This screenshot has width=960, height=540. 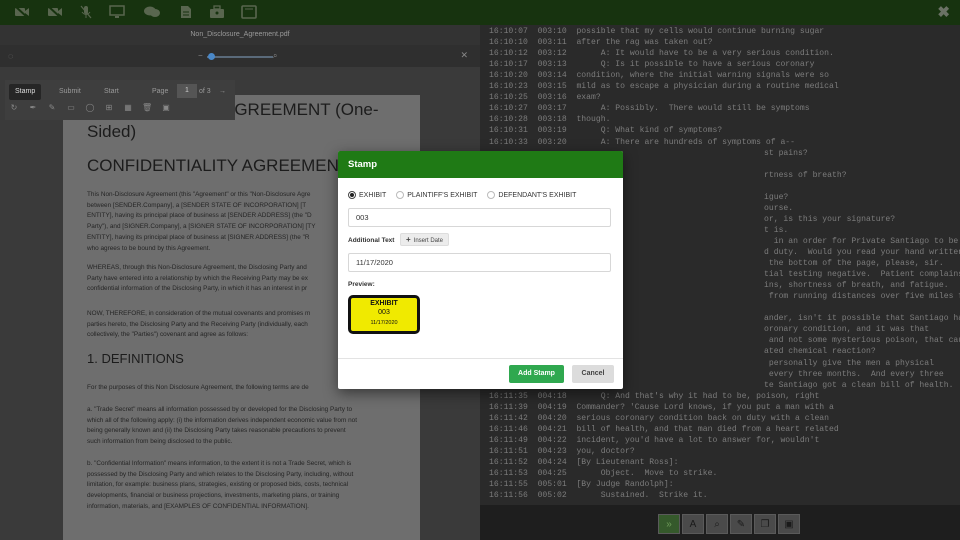 What do you see at coordinates (371, 240) in the screenshot?
I see `additional-text-label: Additional Text` at bounding box center [371, 240].